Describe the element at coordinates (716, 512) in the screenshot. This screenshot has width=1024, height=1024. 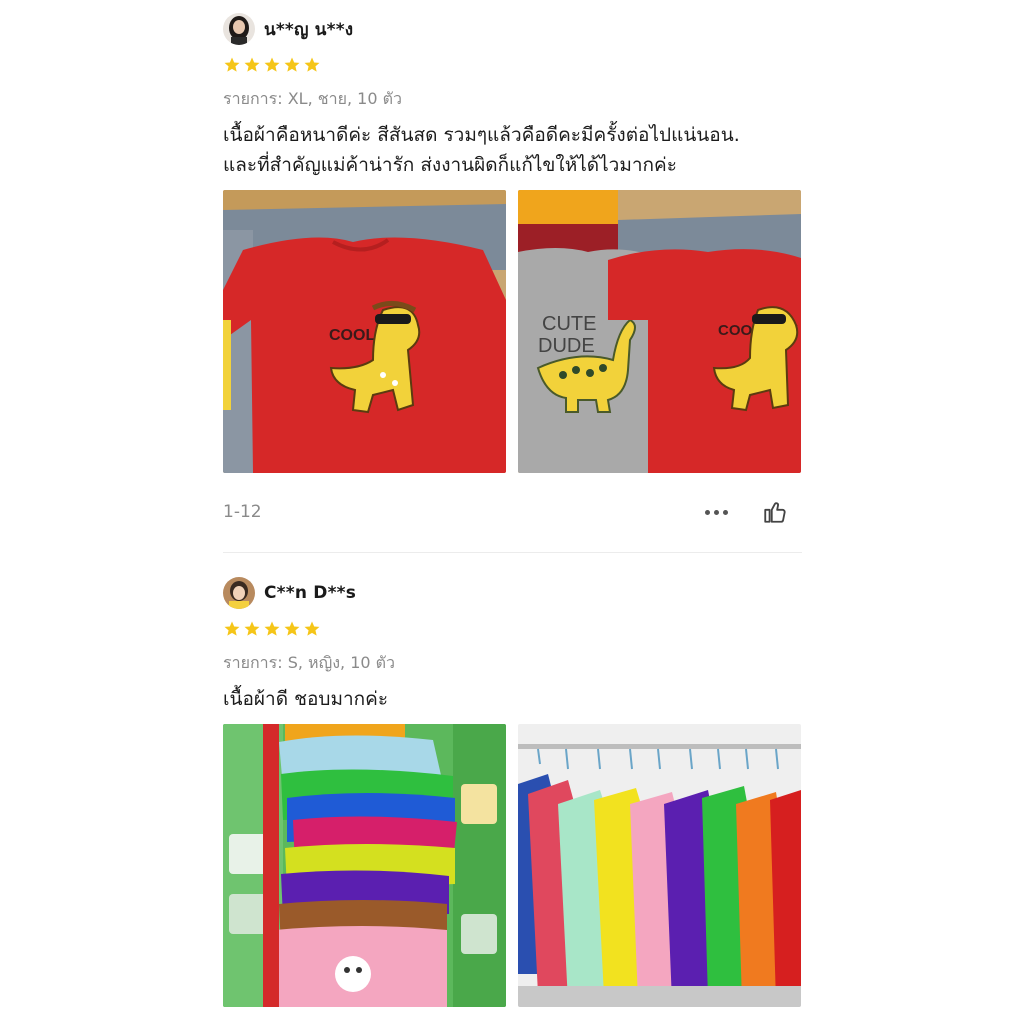
I see `more-options-icon` at that location.